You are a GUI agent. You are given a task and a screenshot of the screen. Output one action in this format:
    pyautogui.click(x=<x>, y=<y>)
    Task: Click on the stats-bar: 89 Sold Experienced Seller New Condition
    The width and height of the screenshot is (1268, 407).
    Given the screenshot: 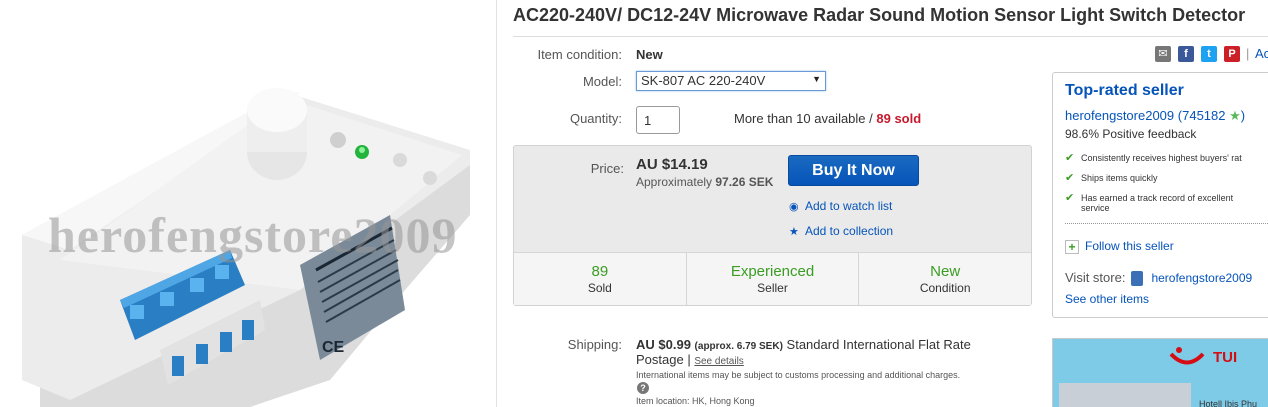 What is the action you would take?
    pyautogui.click(x=772, y=278)
    